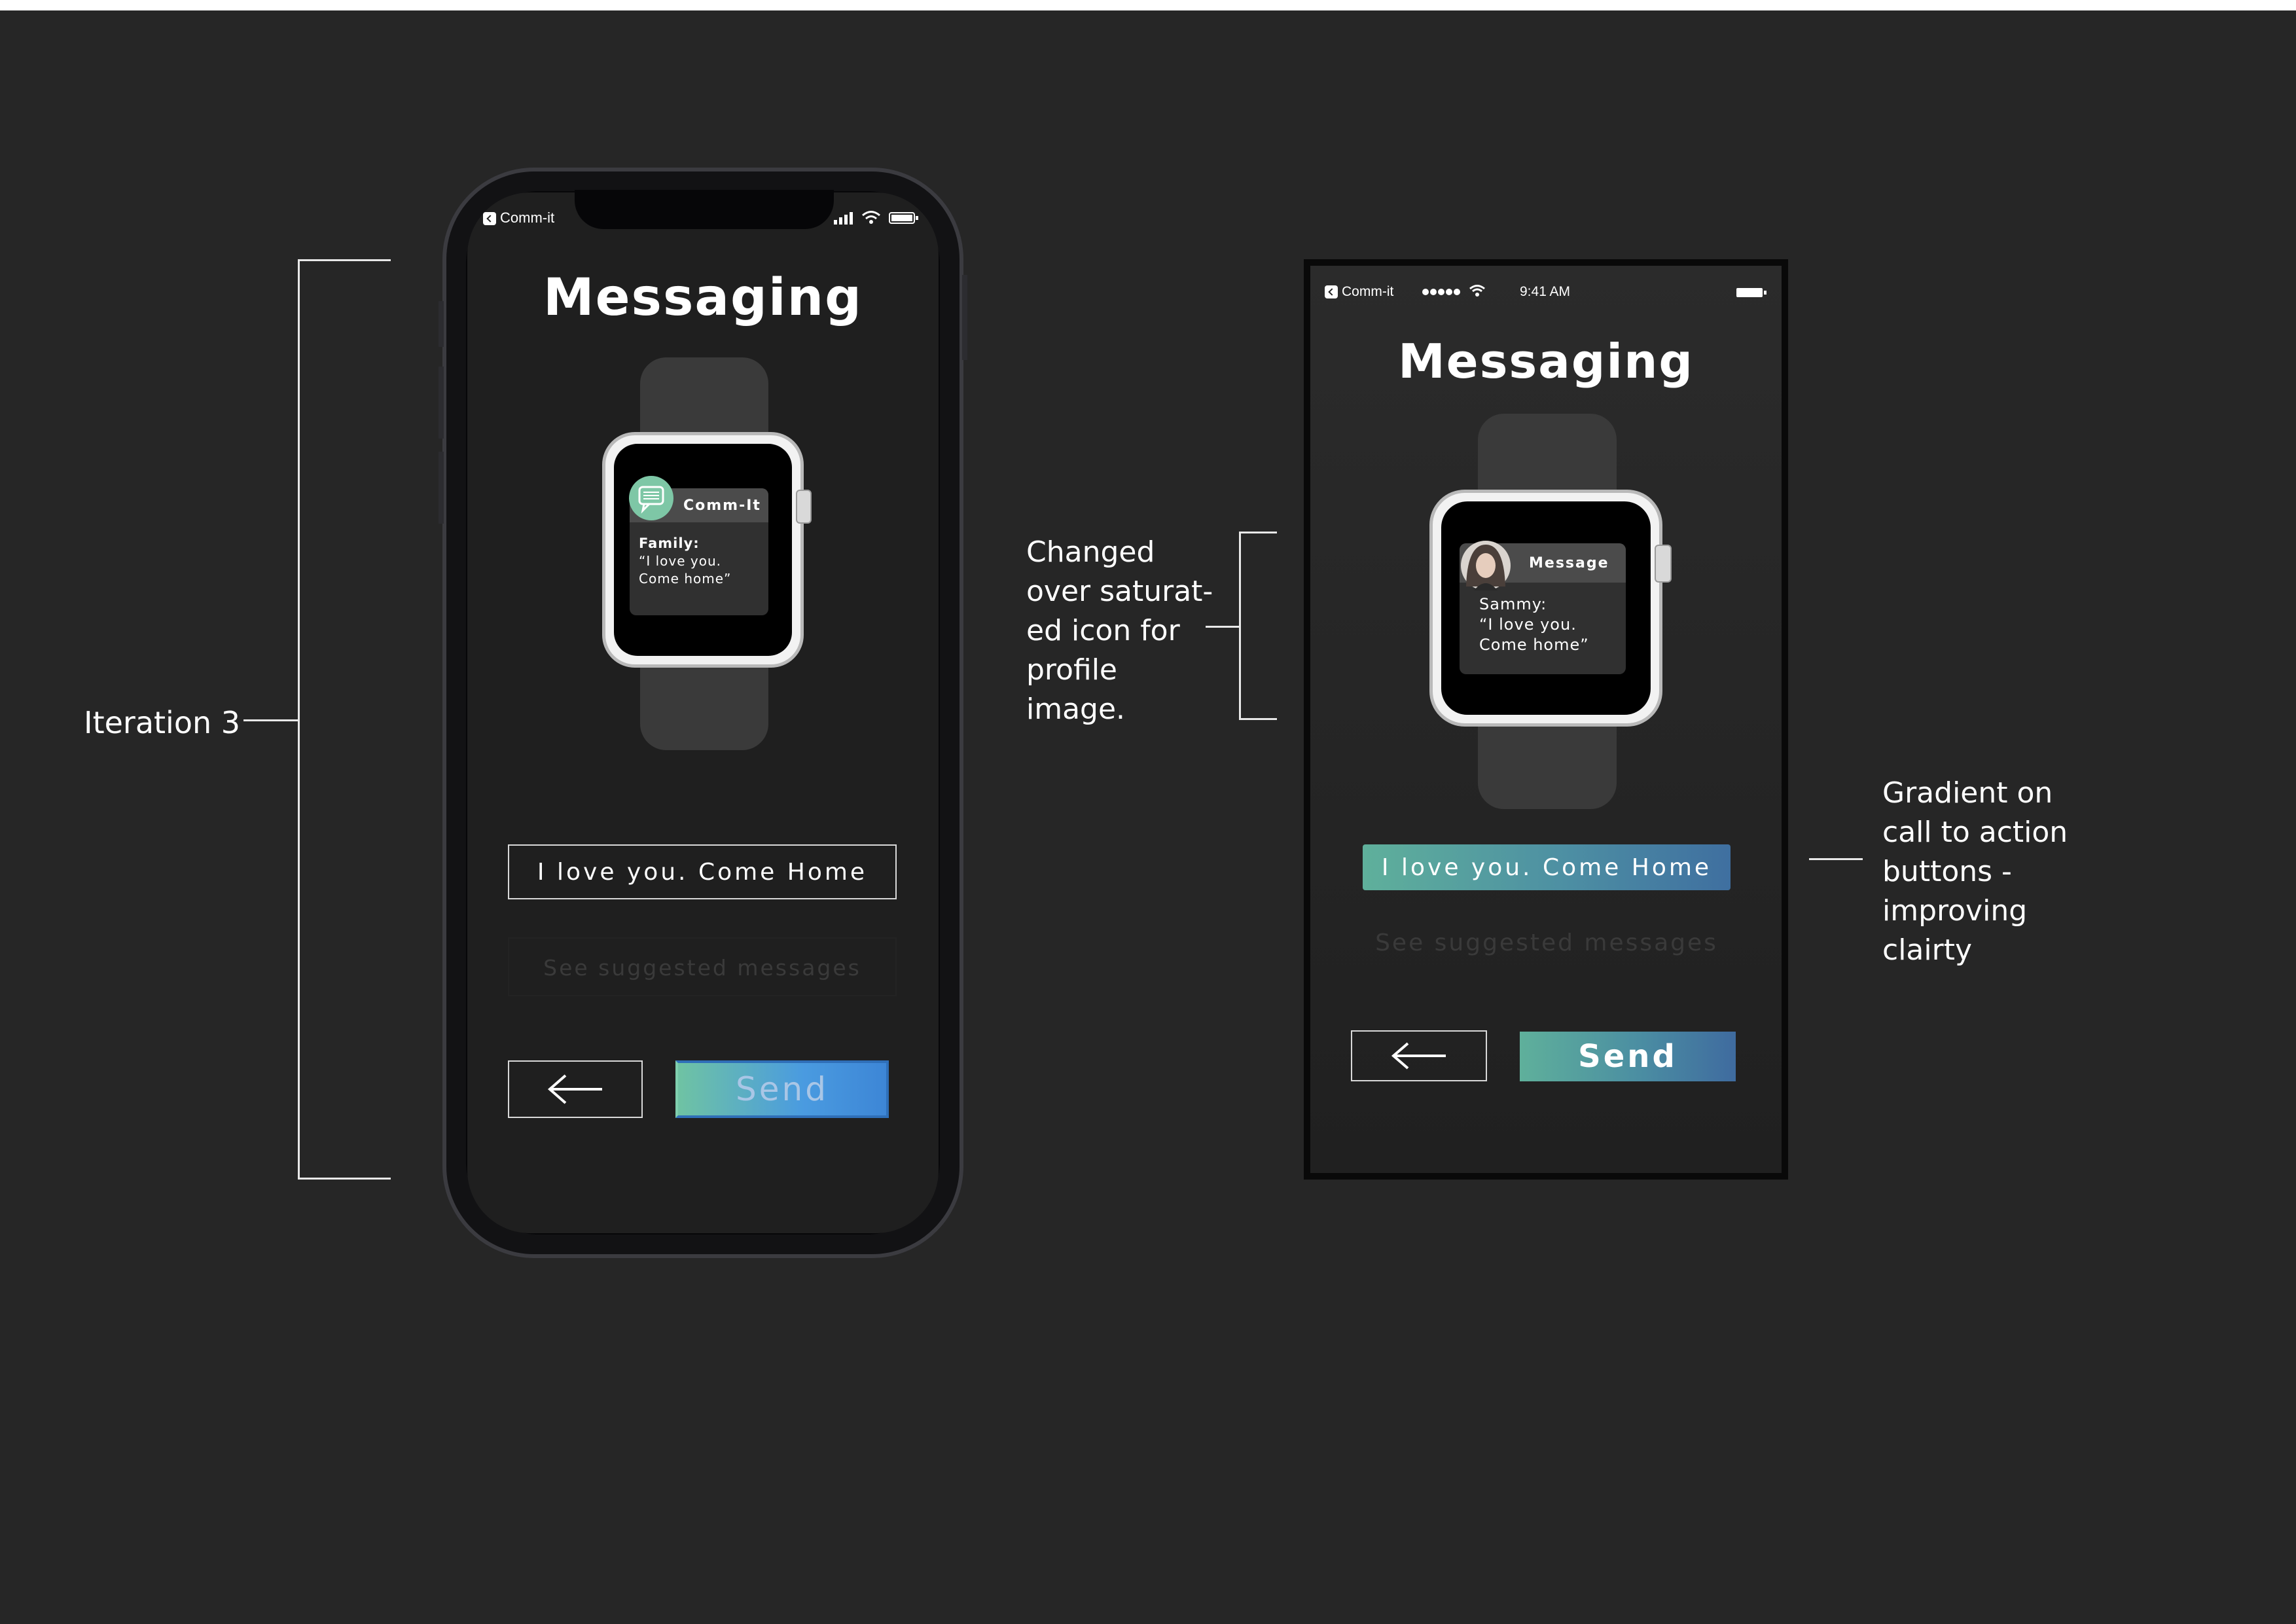 The width and height of the screenshot is (2296, 1624). I want to click on signal-icon, so click(843, 218).